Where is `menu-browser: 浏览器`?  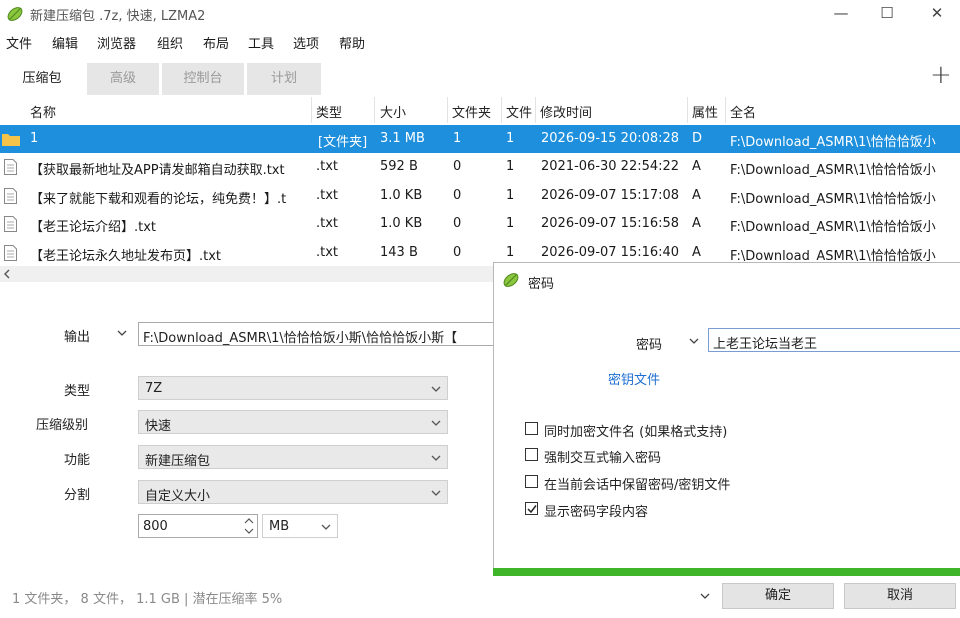
menu-browser: 浏览器 is located at coordinates (116, 42).